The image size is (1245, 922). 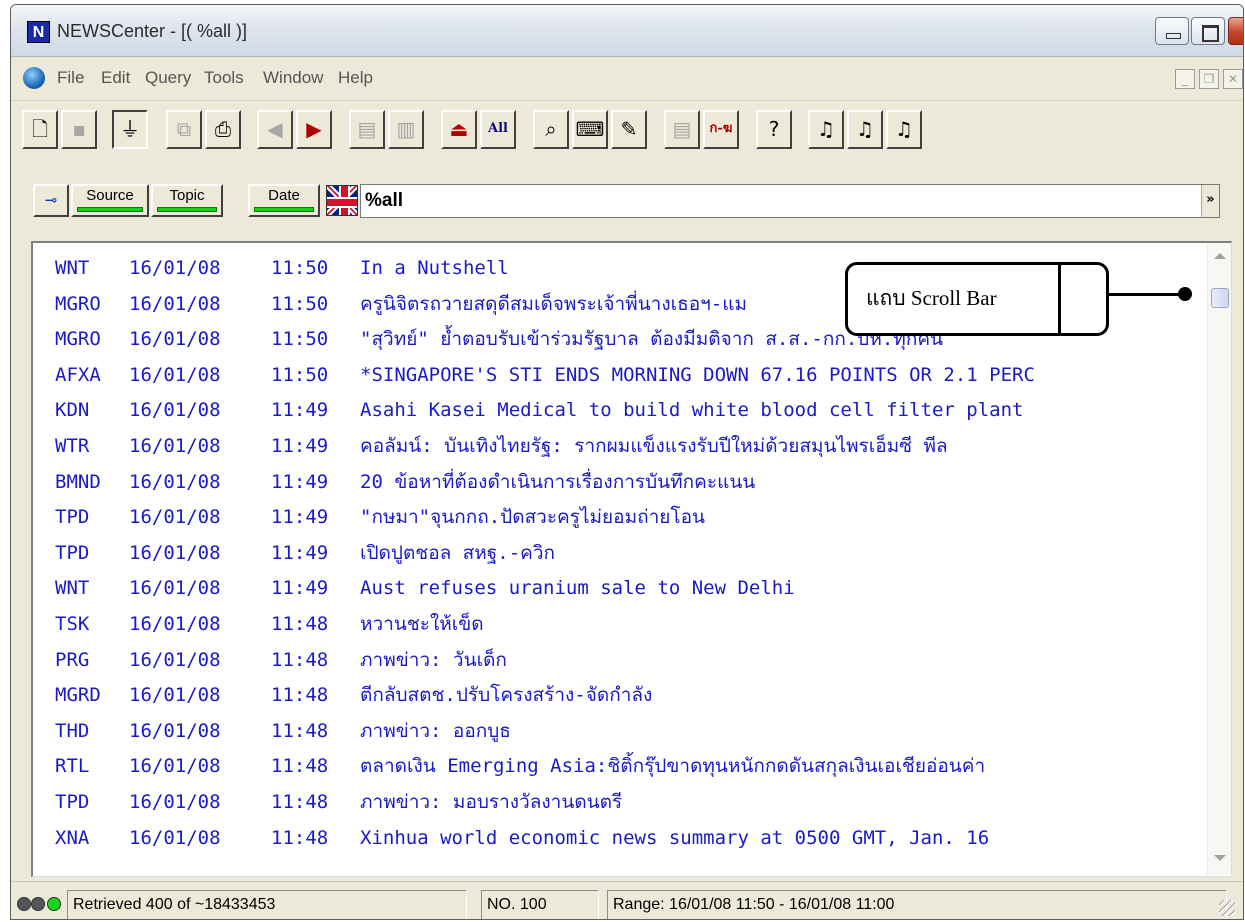 I want to click on import-icon: ▥, so click(x=406, y=129).